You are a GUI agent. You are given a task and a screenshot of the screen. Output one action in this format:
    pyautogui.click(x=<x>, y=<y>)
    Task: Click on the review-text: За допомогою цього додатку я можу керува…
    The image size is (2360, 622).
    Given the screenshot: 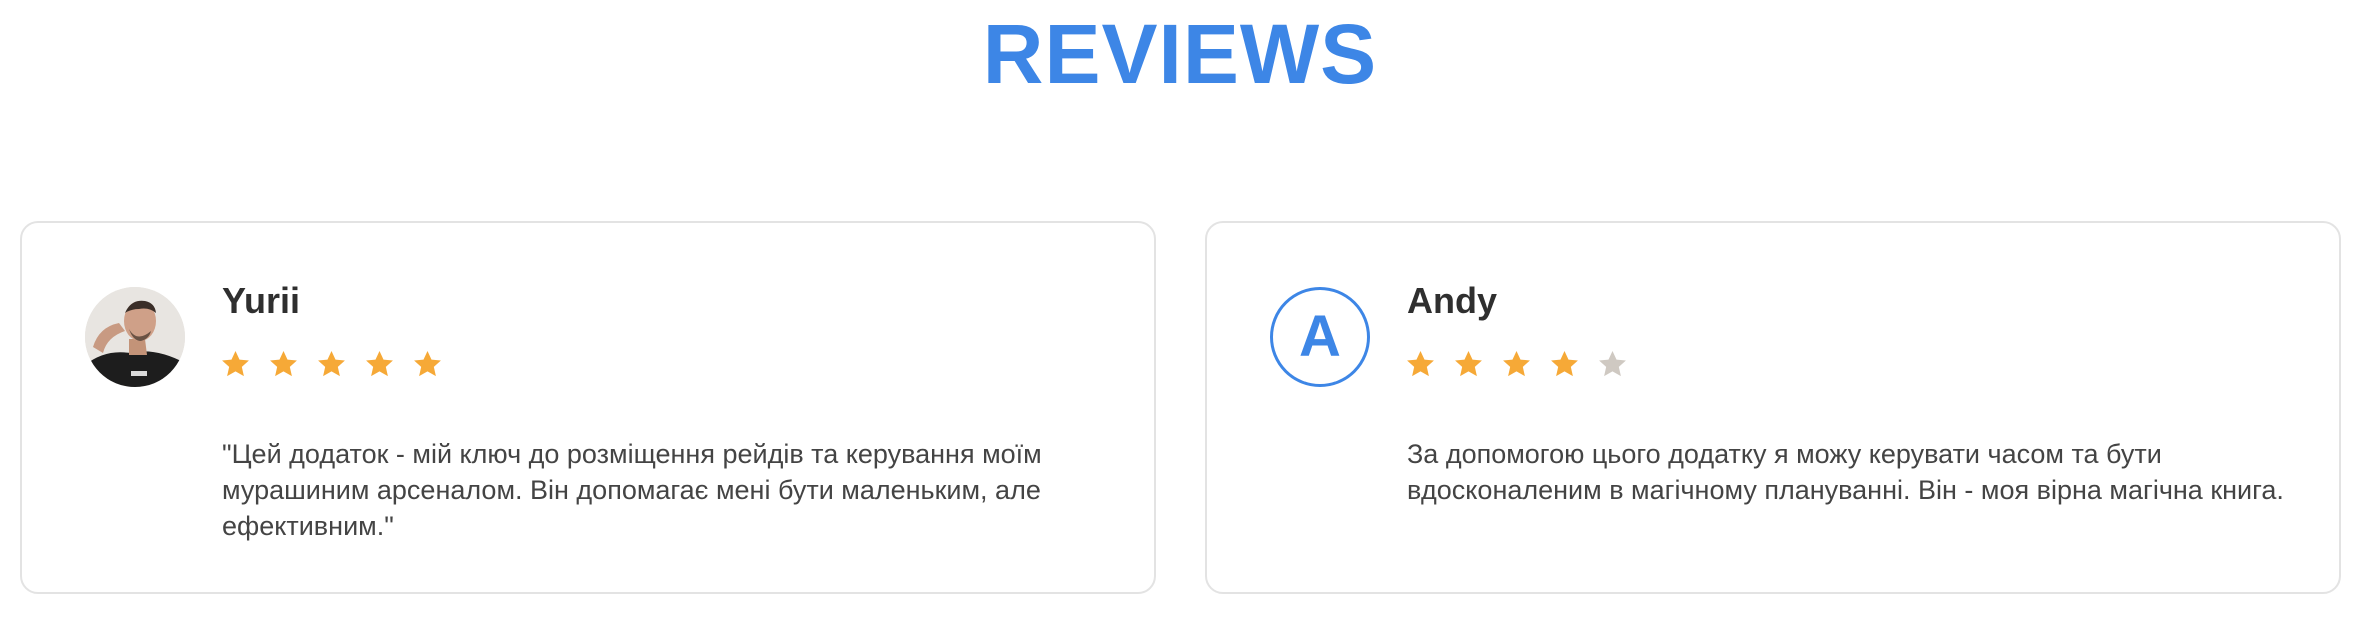 What is the action you would take?
    pyautogui.click(x=1845, y=472)
    